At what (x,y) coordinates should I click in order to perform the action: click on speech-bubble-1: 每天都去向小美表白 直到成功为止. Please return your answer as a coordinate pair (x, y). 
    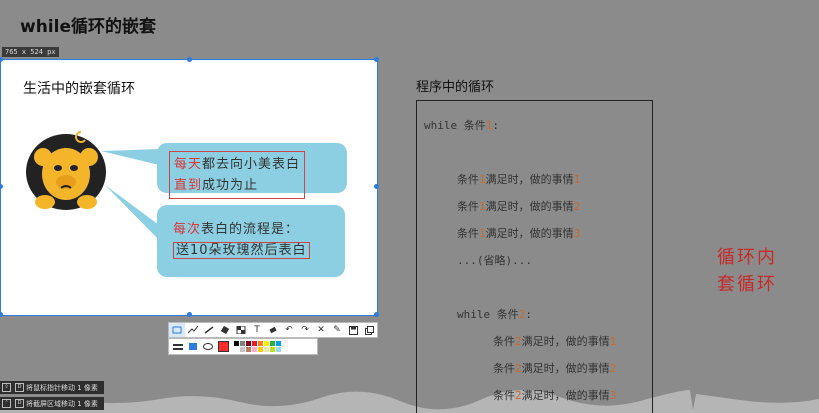
    Looking at the image, I should click on (252, 171).